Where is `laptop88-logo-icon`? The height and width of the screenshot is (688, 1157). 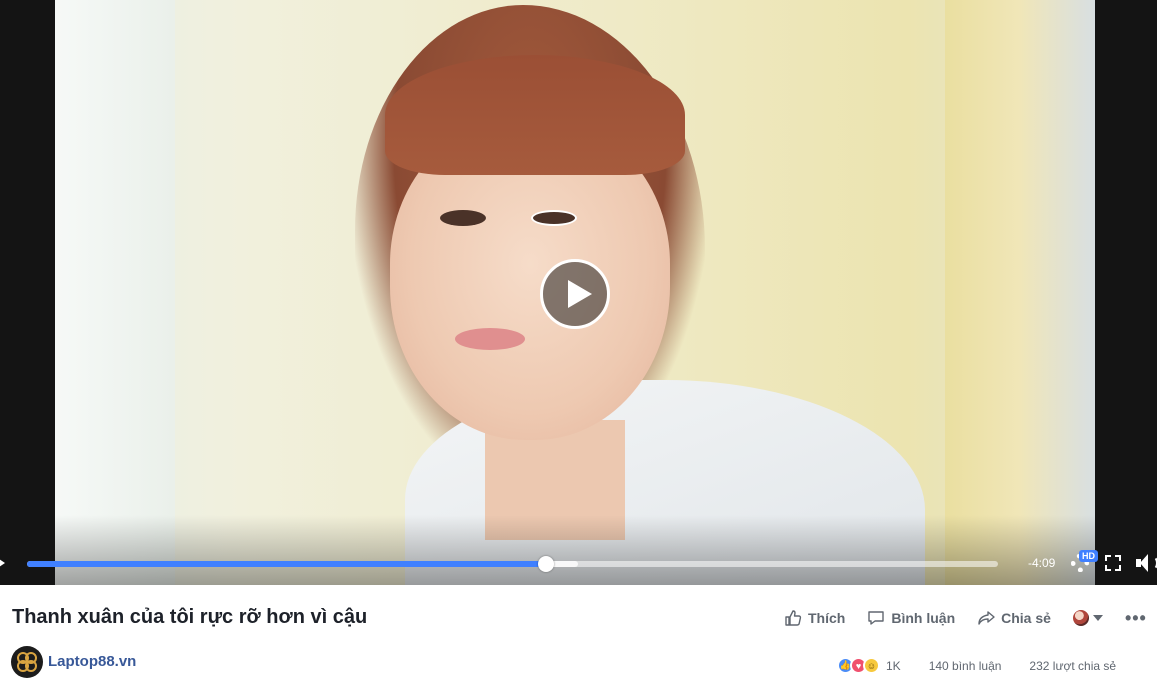 laptop88-logo-icon is located at coordinates (27, 662).